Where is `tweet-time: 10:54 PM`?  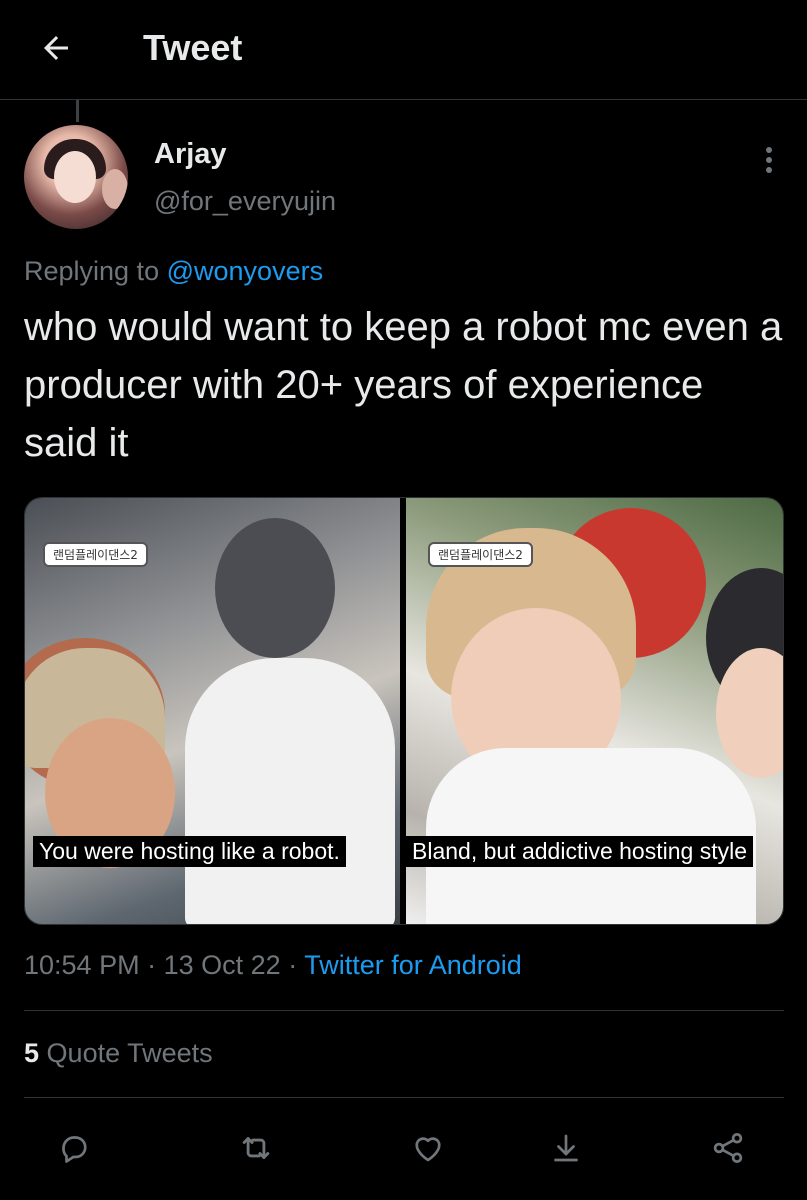
tweet-time: 10:54 PM is located at coordinates (82, 965).